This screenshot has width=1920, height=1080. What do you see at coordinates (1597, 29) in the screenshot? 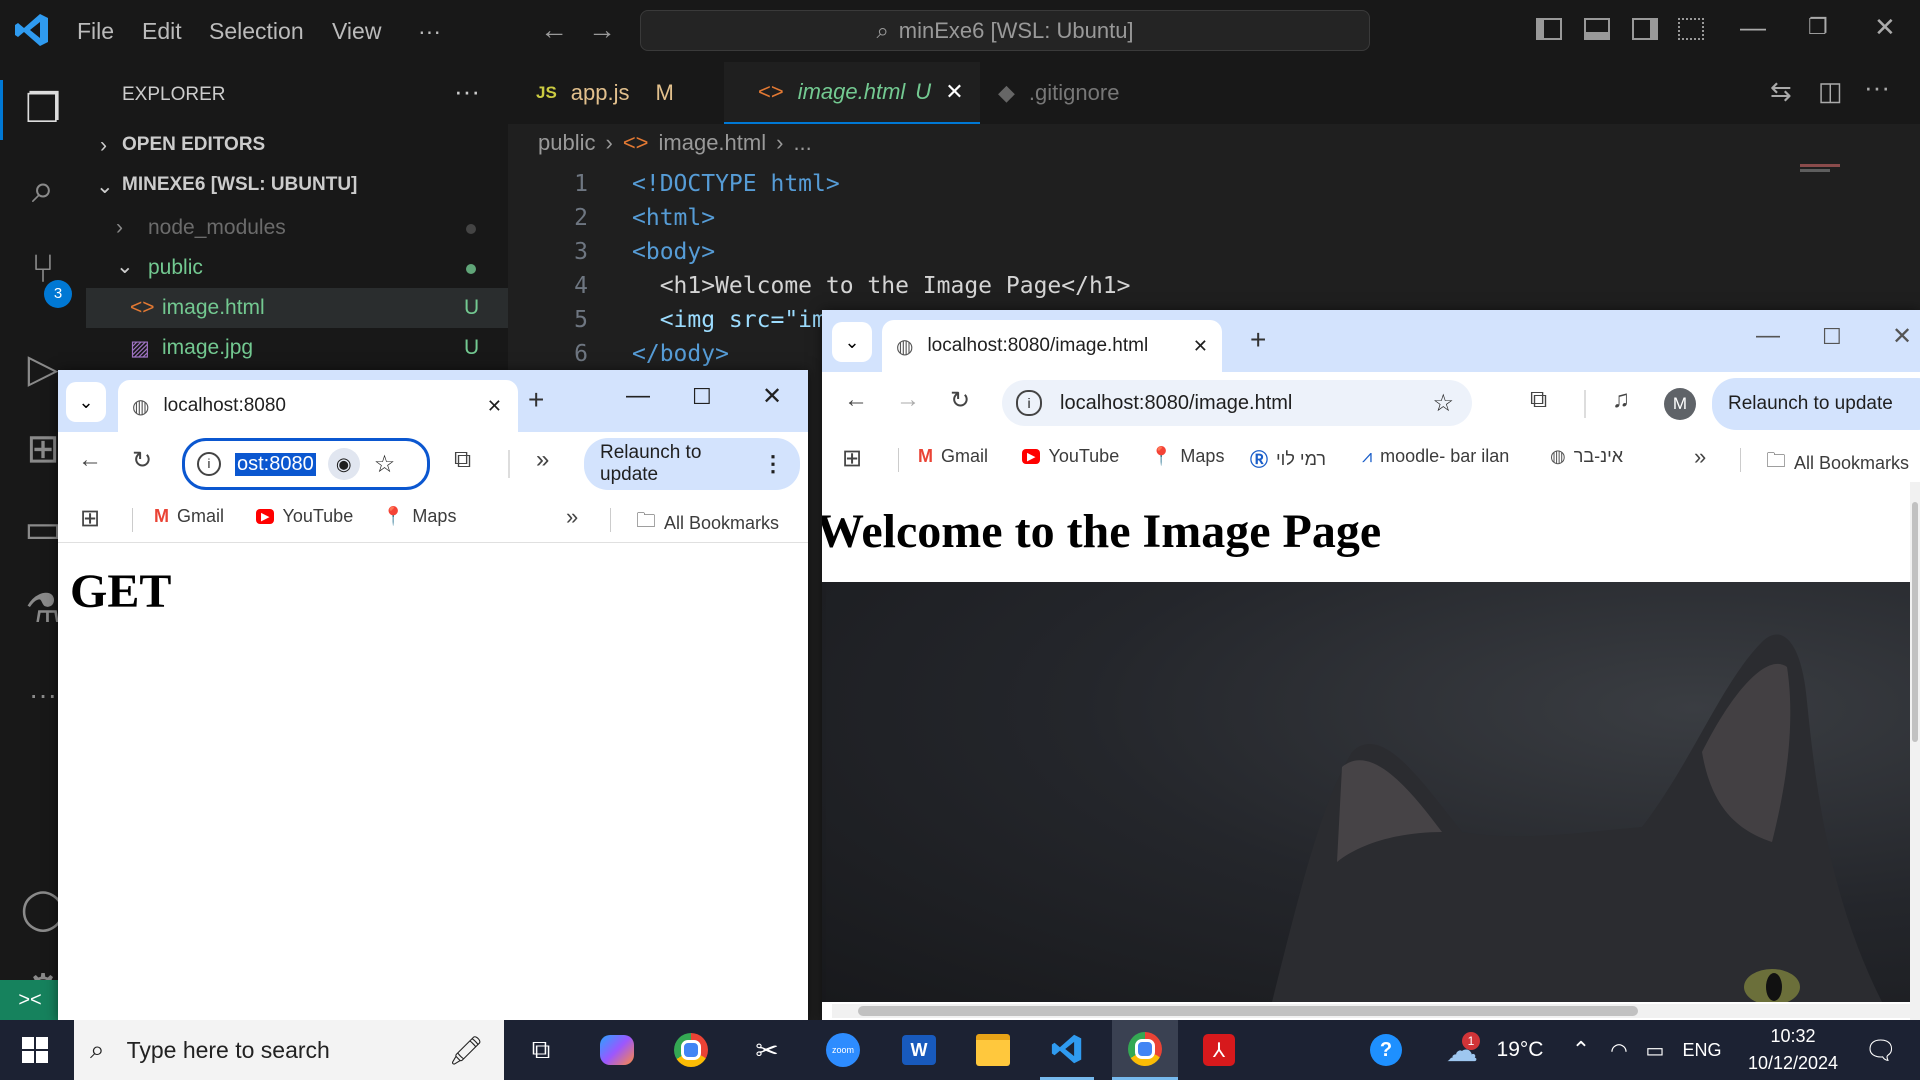
I see `toggle-panel-icon` at bounding box center [1597, 29].